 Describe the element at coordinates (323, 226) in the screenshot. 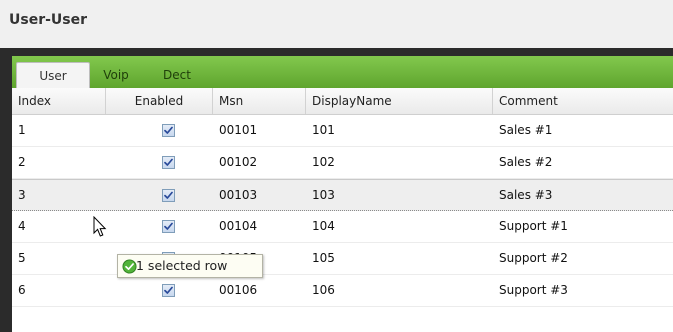

I see `cell-displayname: 104` at that location.